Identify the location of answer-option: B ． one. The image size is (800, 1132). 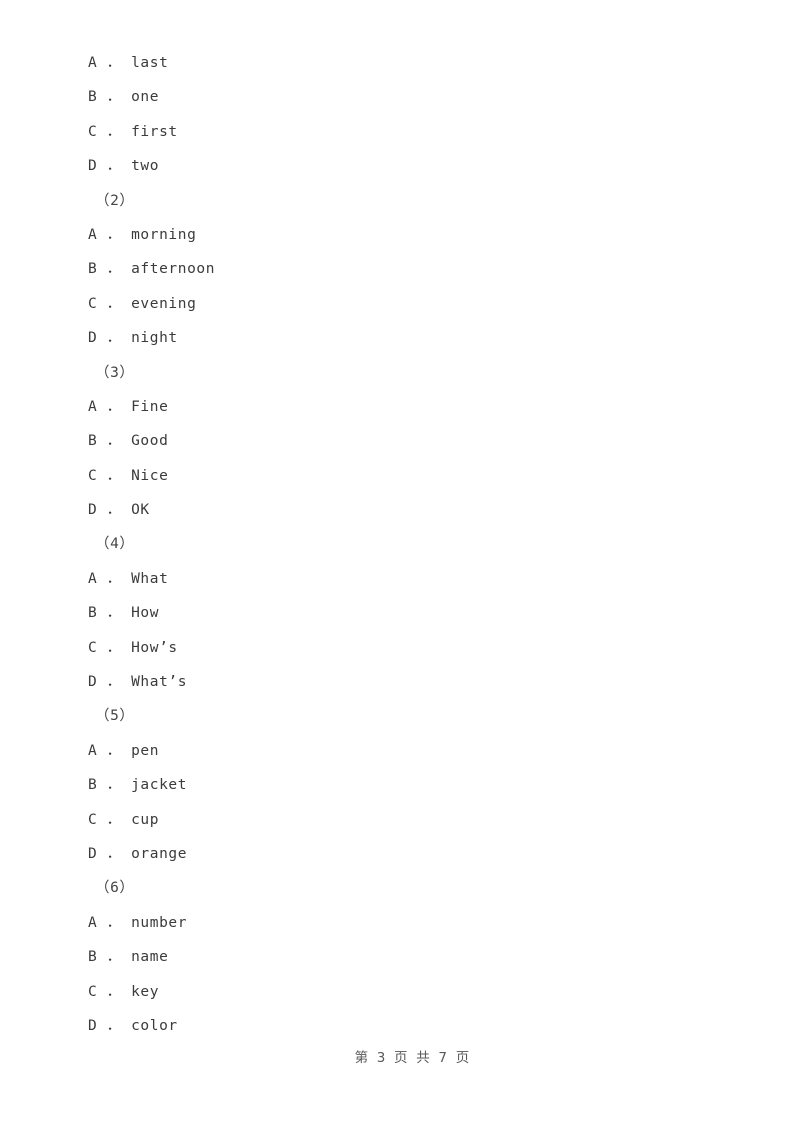
(398, 97).